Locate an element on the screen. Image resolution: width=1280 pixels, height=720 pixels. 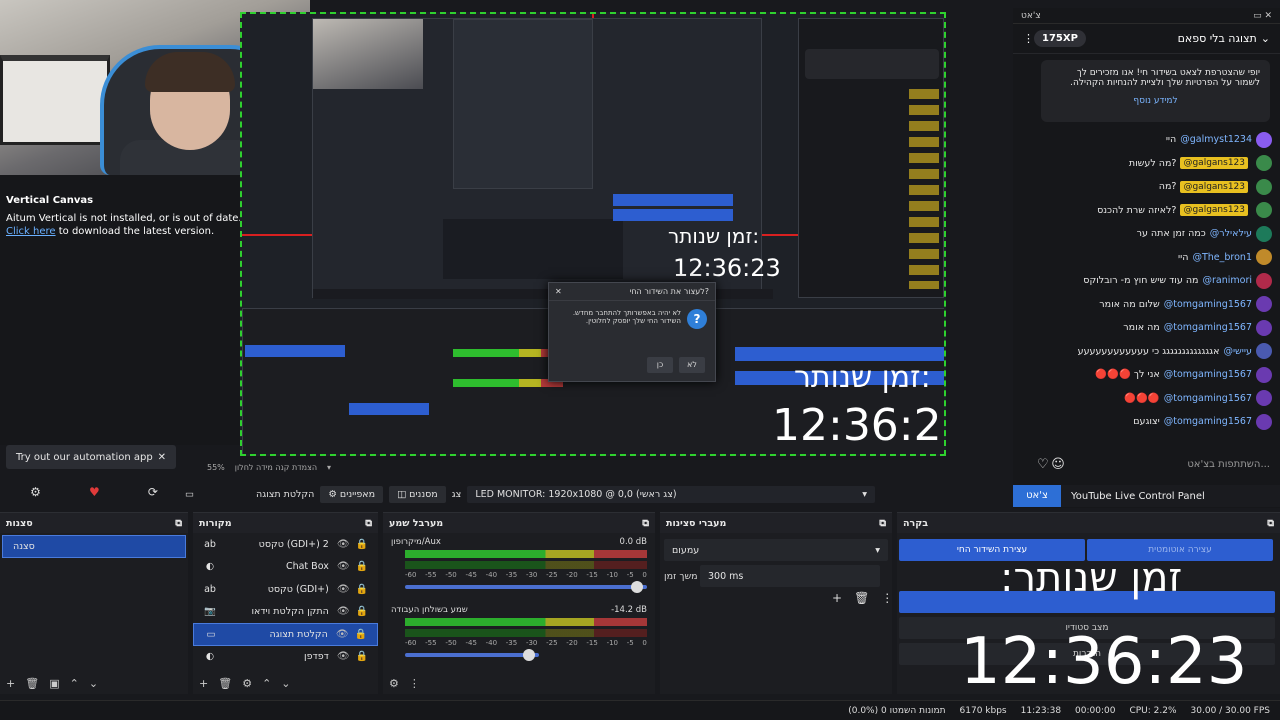
monitor-select: LED MONITOR: 1920x1080 @ 0,0 (צג ראשי) ▾ is located at coordinates (671, 494).